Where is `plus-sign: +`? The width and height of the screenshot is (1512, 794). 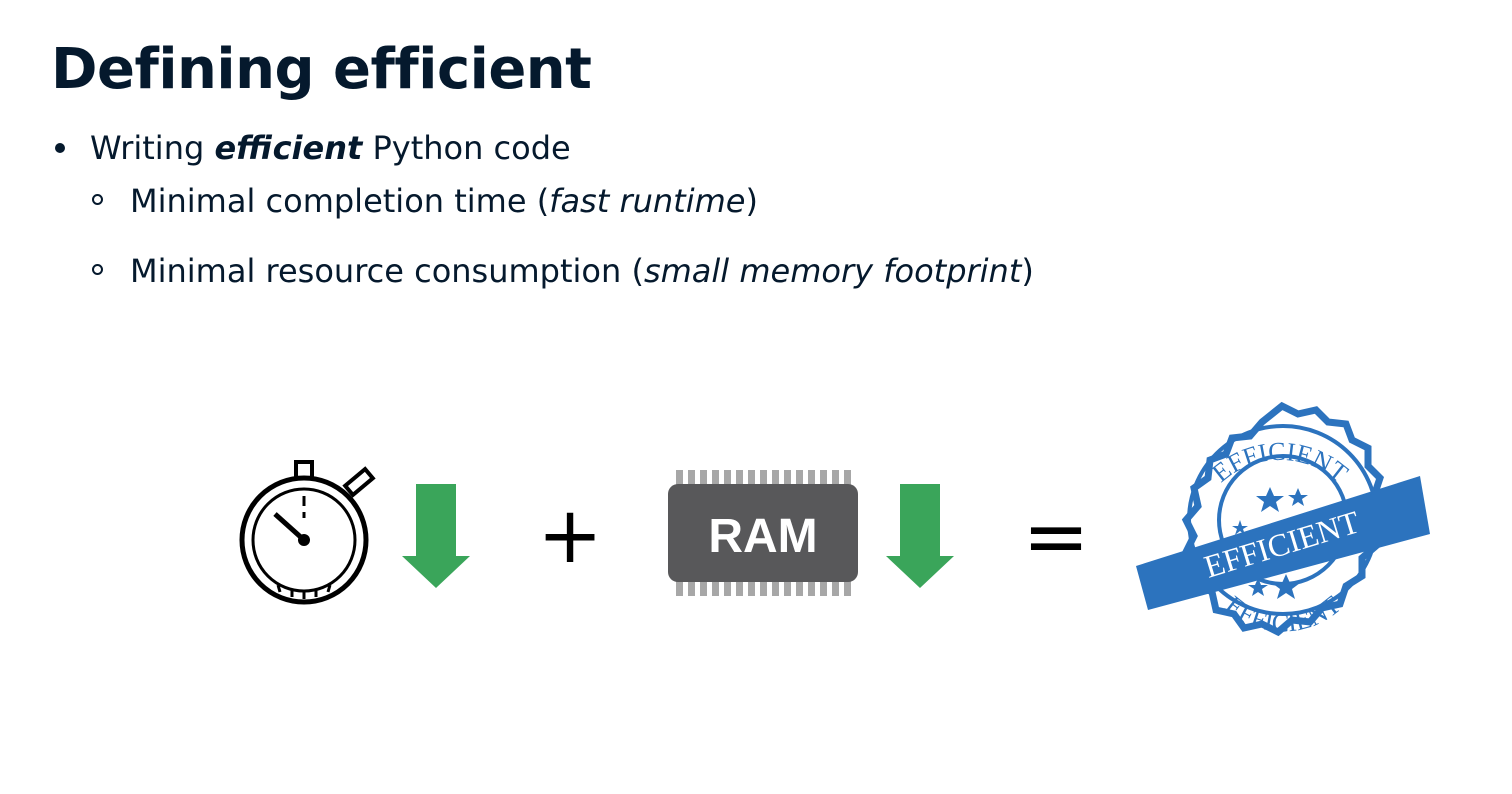 plus-sign: + is located at coordinates (569, 536).